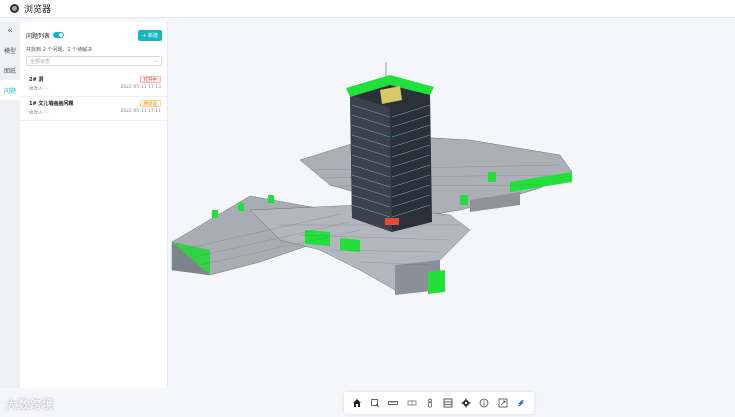  Describe the element at coordinates (503, 403) in the screenshot. I see `fullscreen-icon` at that location.